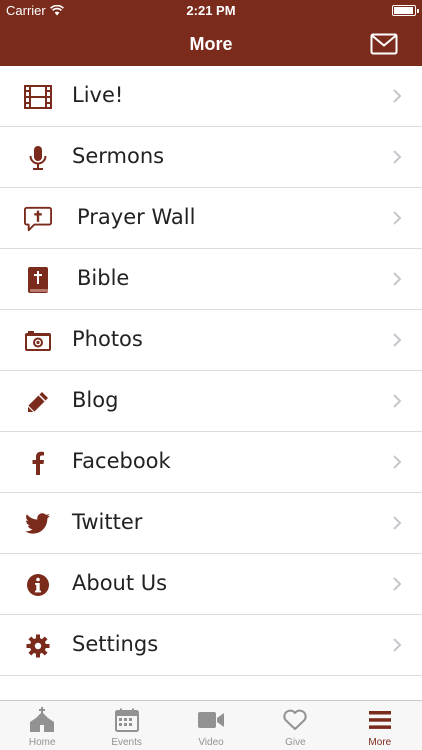 This screenshot has height=750, width=422. What do you see at coordinates (295, 742) in the screenshot?
I see `tab-label: Give` at bounding box center [295, 742].